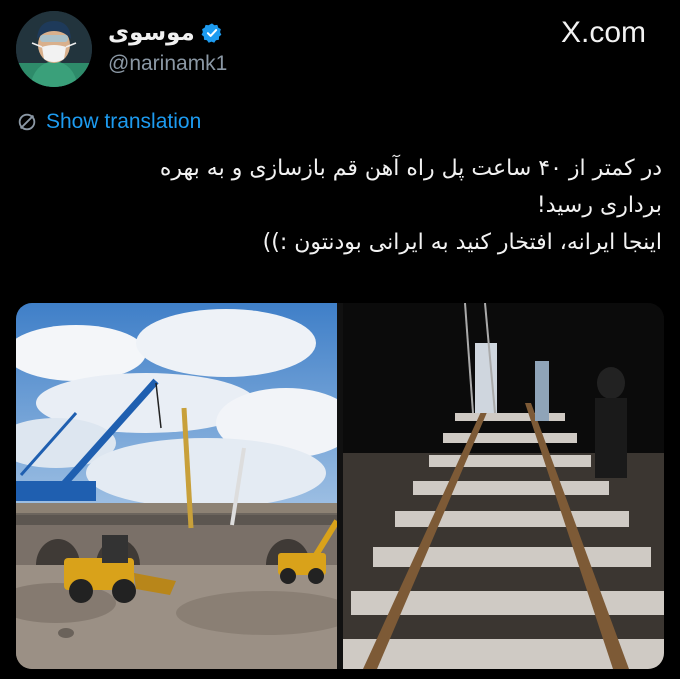  I want to click on site-watermark: X.com, so click(603, 33).